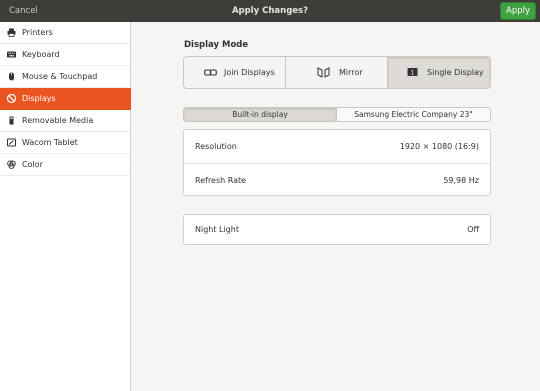  Describe the element at coordinates (65, 33) in the screenshot. I see `sidebar-item-printers: Printers` at that location.